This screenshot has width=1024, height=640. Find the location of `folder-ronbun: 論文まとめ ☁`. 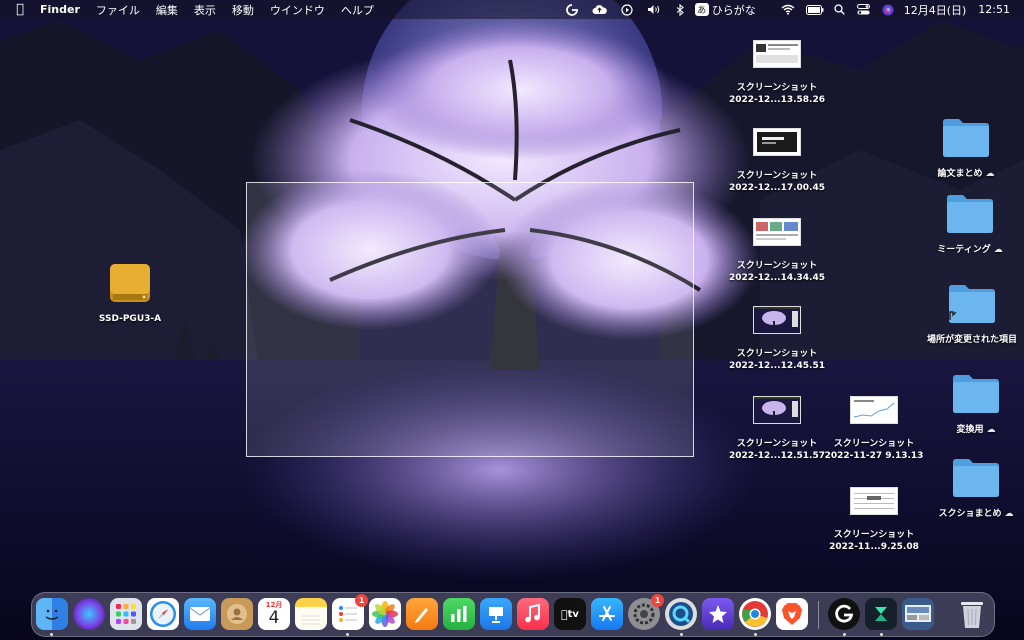

folder-ronbun: 論文まとめ ☁ is located at coordinates (966, 148).